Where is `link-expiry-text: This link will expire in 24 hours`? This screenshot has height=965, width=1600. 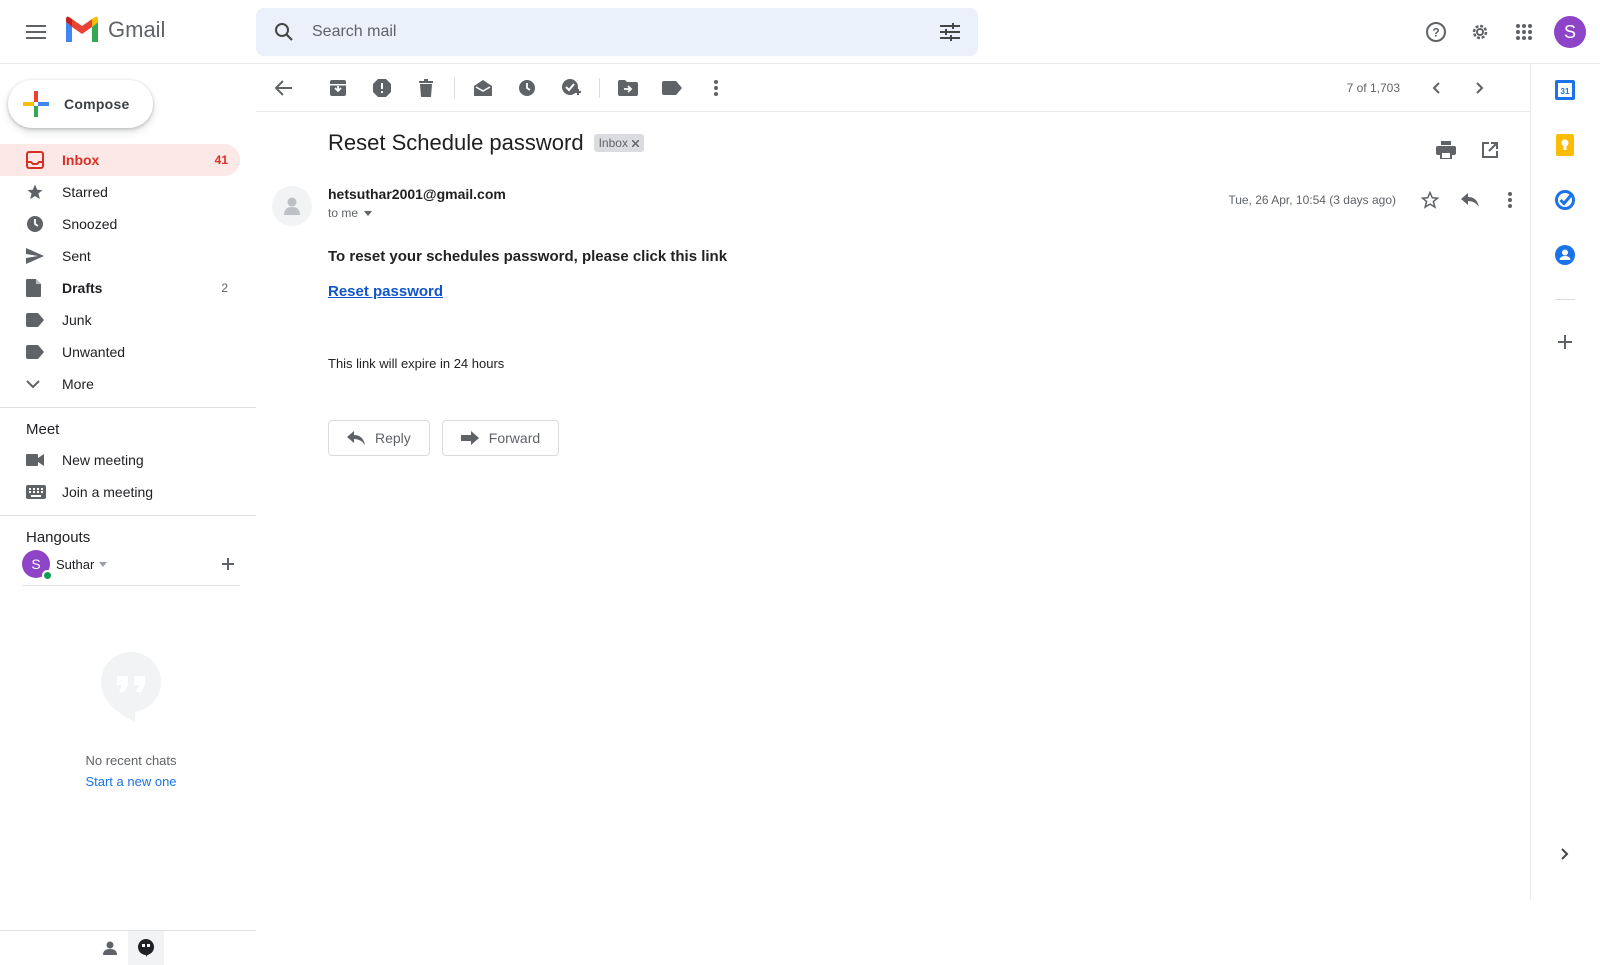 link-expiry-text: This link will expire in 24 hours is located at coordinates (416, 363).